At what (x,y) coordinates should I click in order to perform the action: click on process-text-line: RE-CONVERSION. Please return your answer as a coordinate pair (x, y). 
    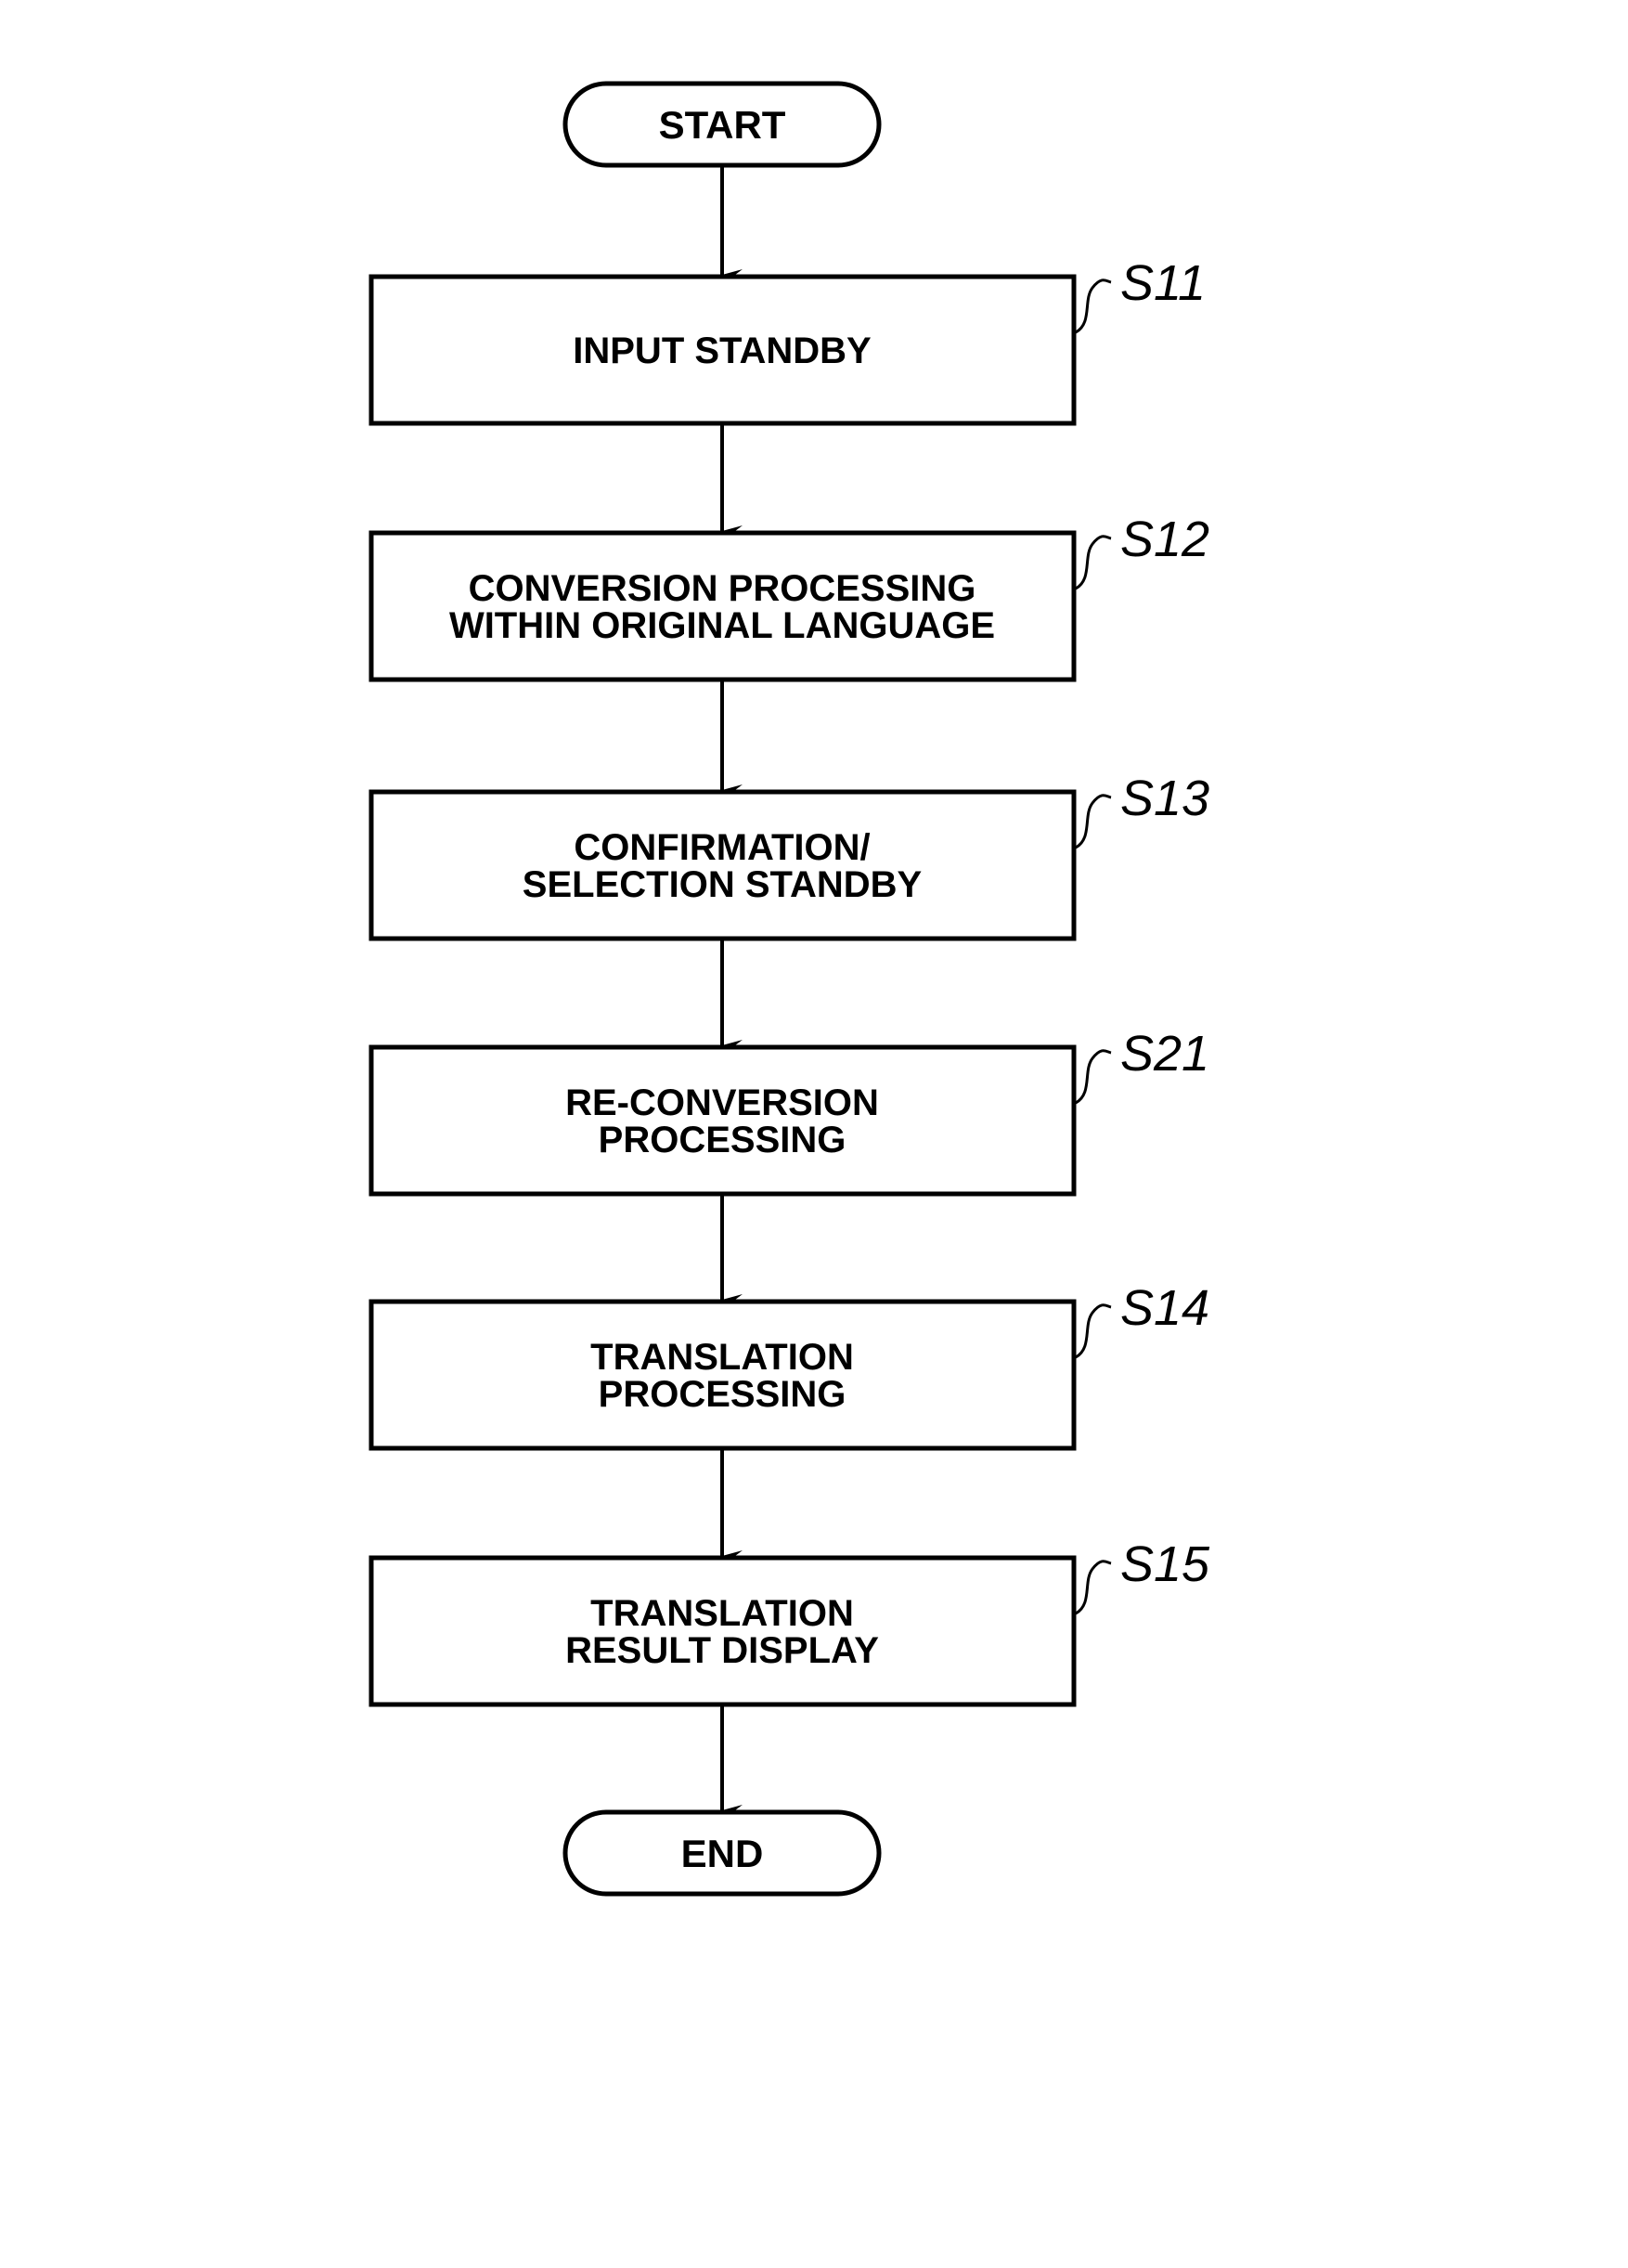
    Looking at the image, I should click on (722, 1102).